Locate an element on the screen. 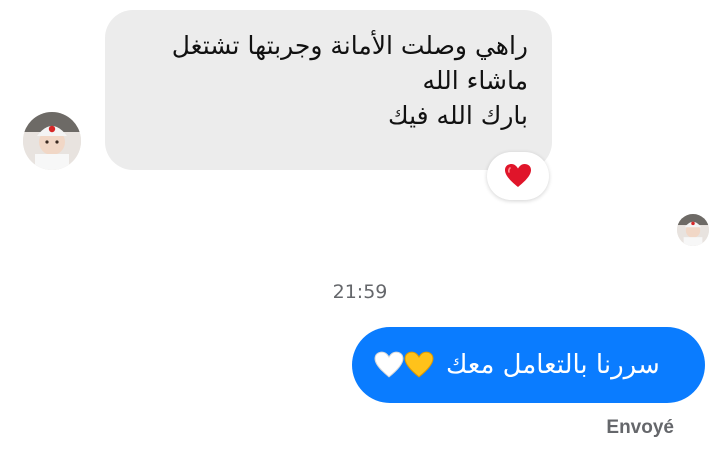  message-line: ماشاء الله is located at coordinates (475, 80).